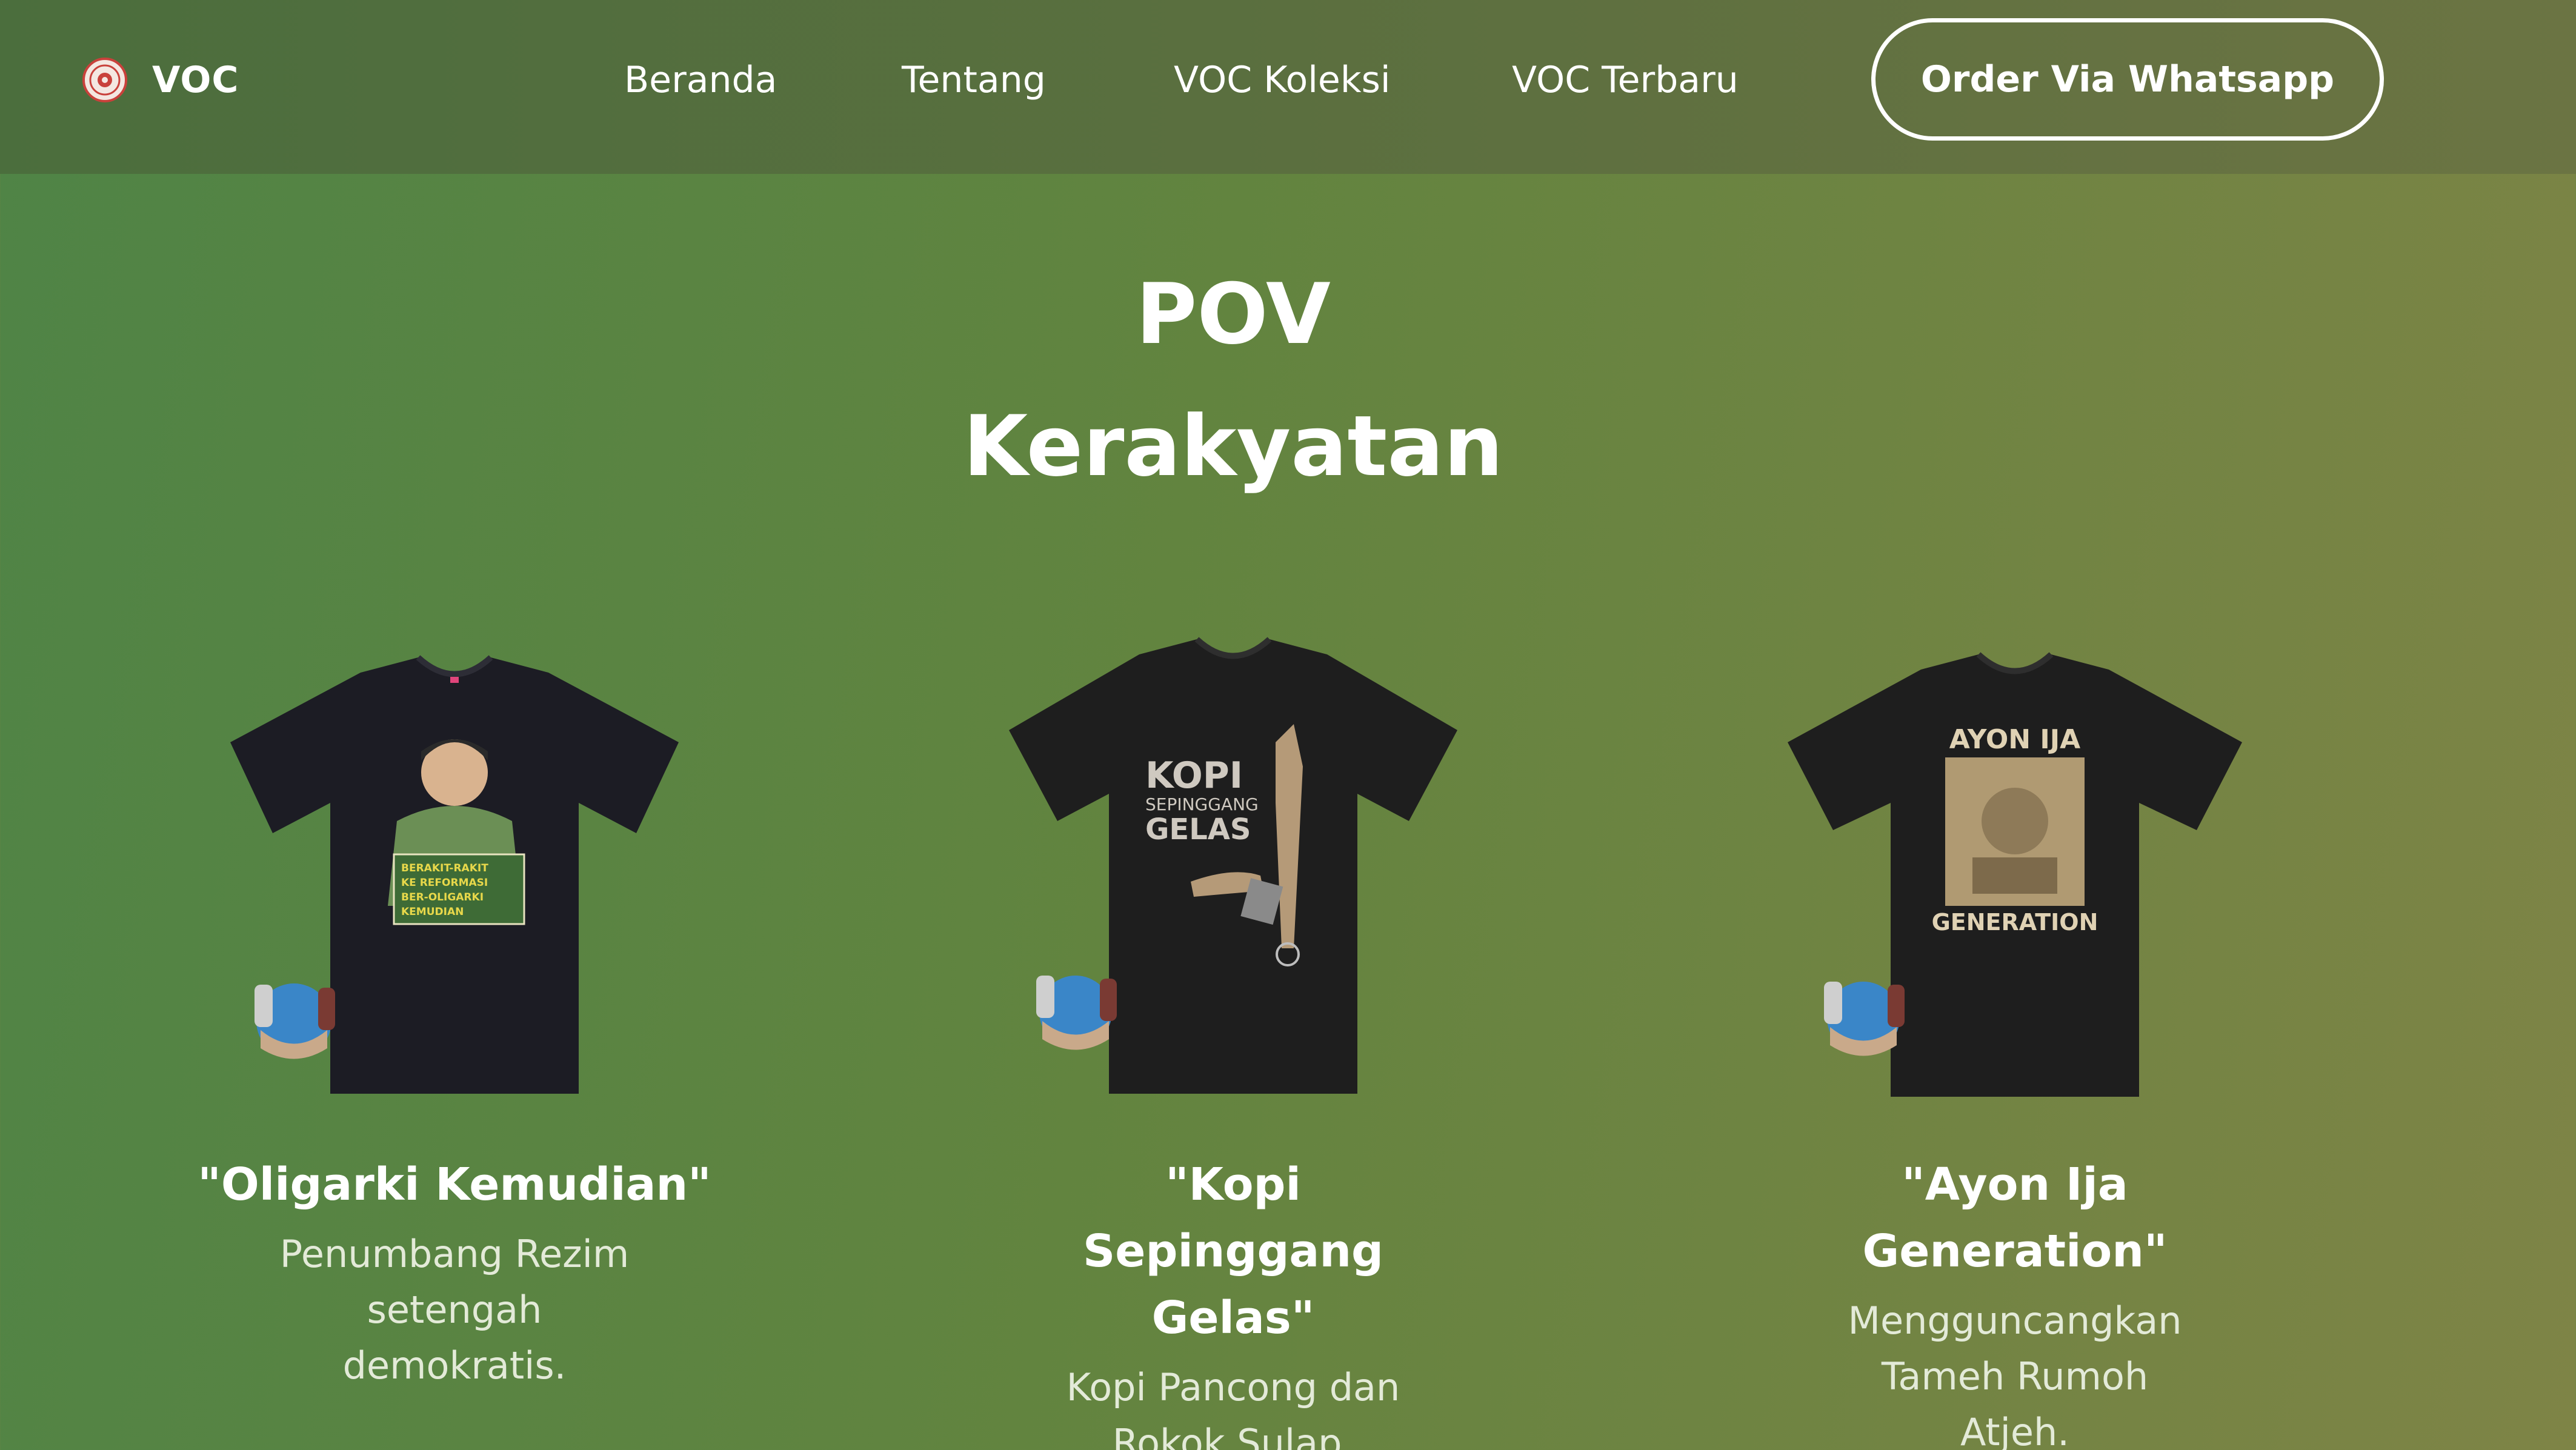 This screenshot has width=2576, height=1450. What do you see at coordinates (104, 80) in the screenshot?
I see `seal-logo-icon` at bounding box center [104, 80].